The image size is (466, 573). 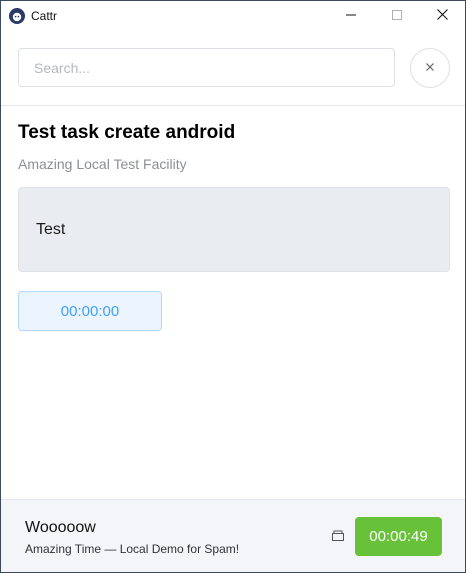 I want to click on title-bar: Cattr, so click(x=233, y=16).